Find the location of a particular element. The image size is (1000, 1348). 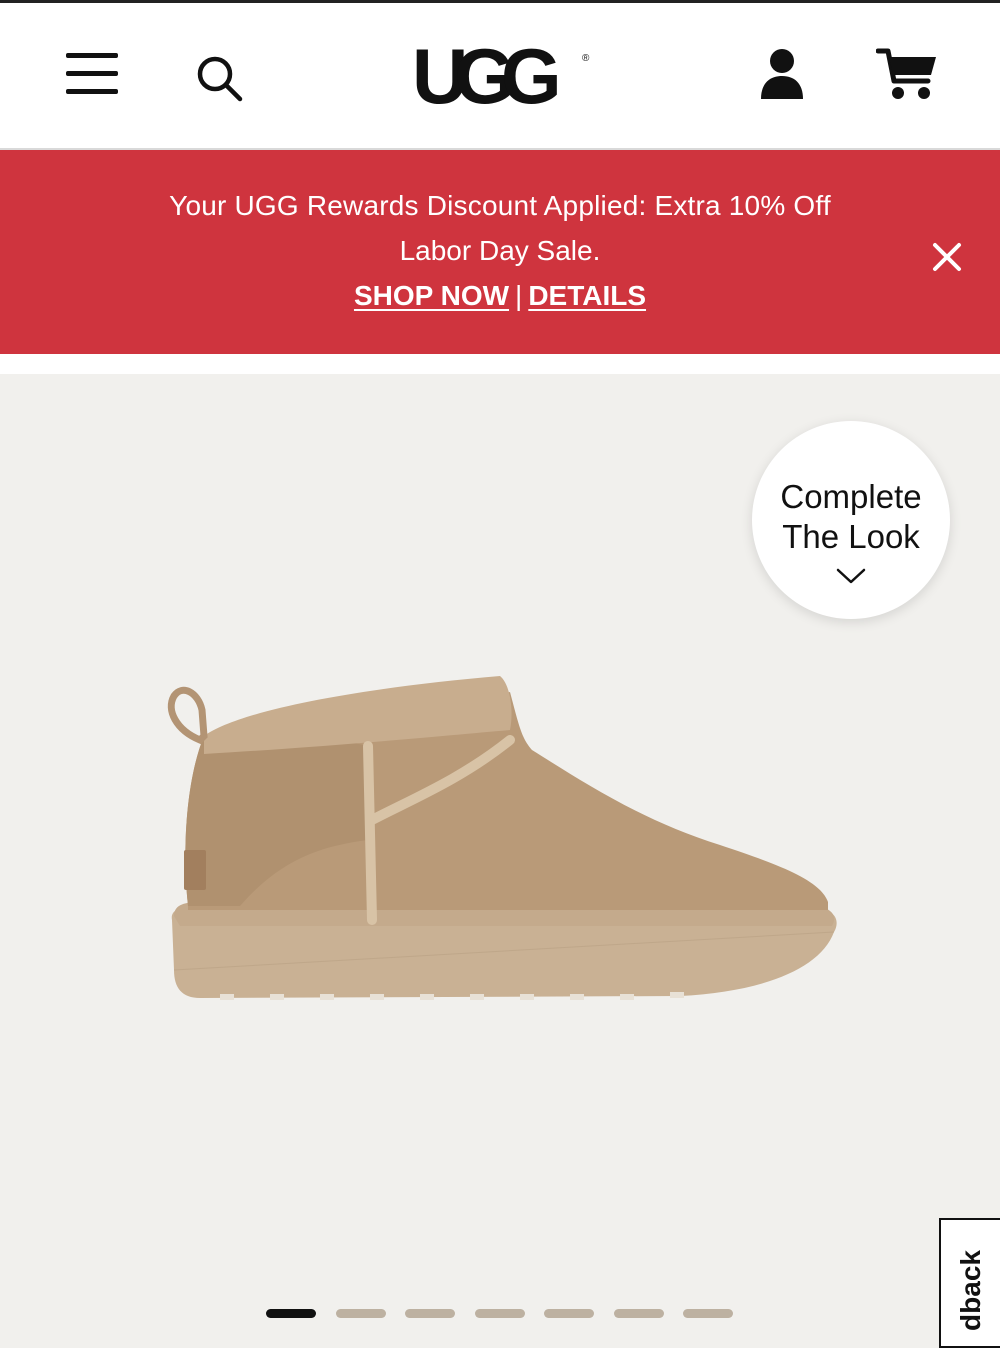

complete-the-look-label: Complete The Look is located at coordinates (851, 517).